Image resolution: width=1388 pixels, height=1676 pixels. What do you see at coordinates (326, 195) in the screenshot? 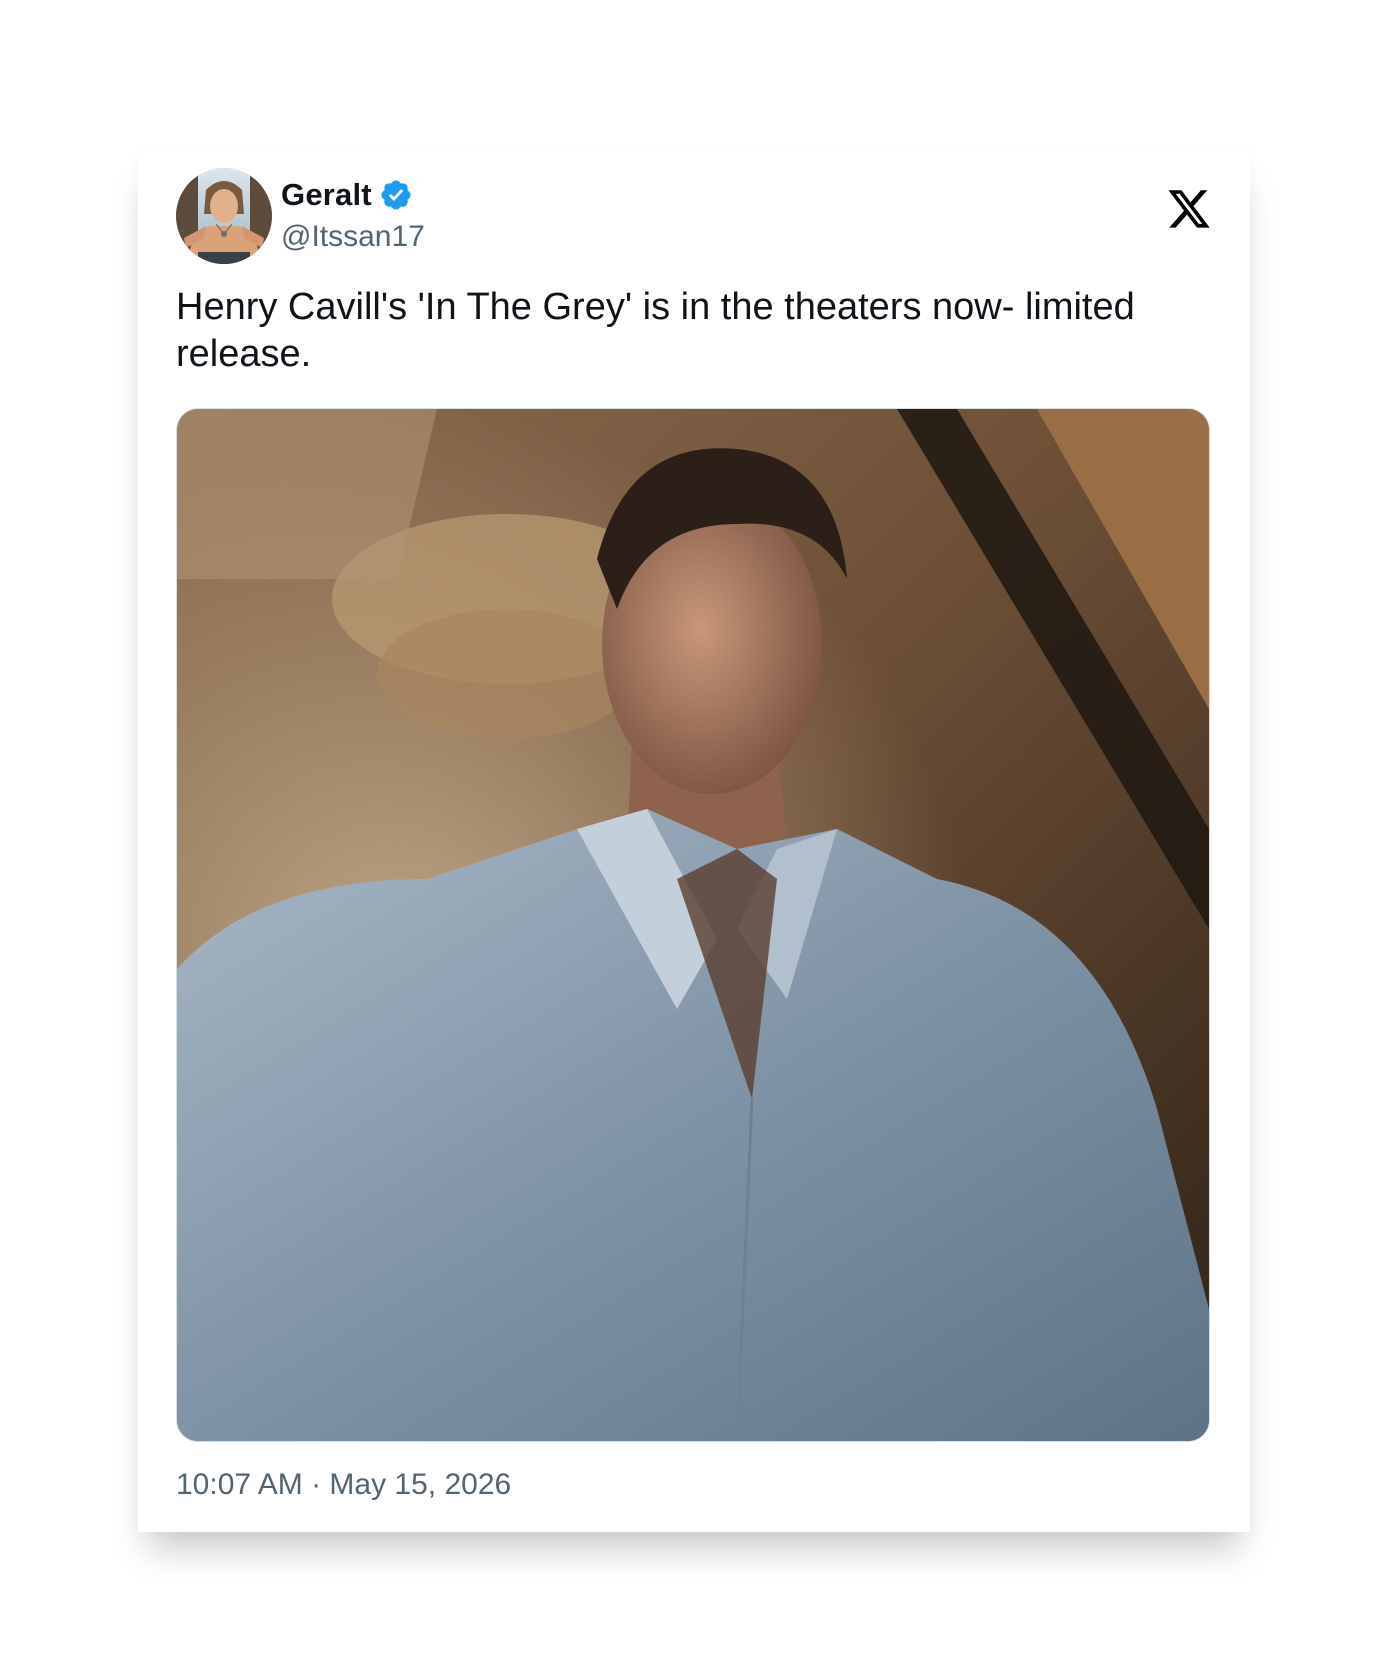
I see `display-name: Geralt` at bounding box center [326, 195].